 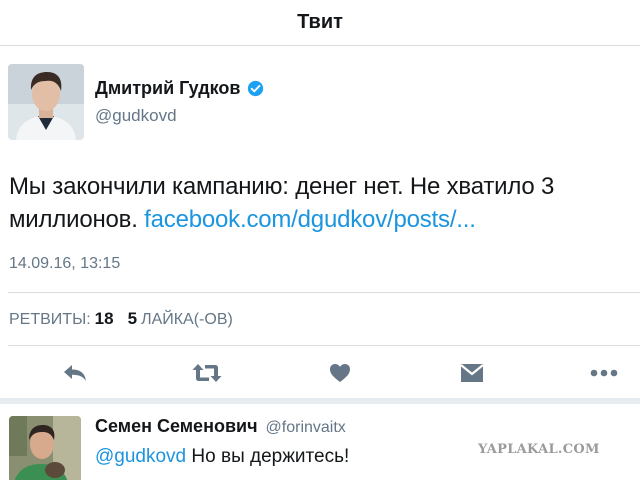 I want to click on reply-icon, so click(x=75, y=373).